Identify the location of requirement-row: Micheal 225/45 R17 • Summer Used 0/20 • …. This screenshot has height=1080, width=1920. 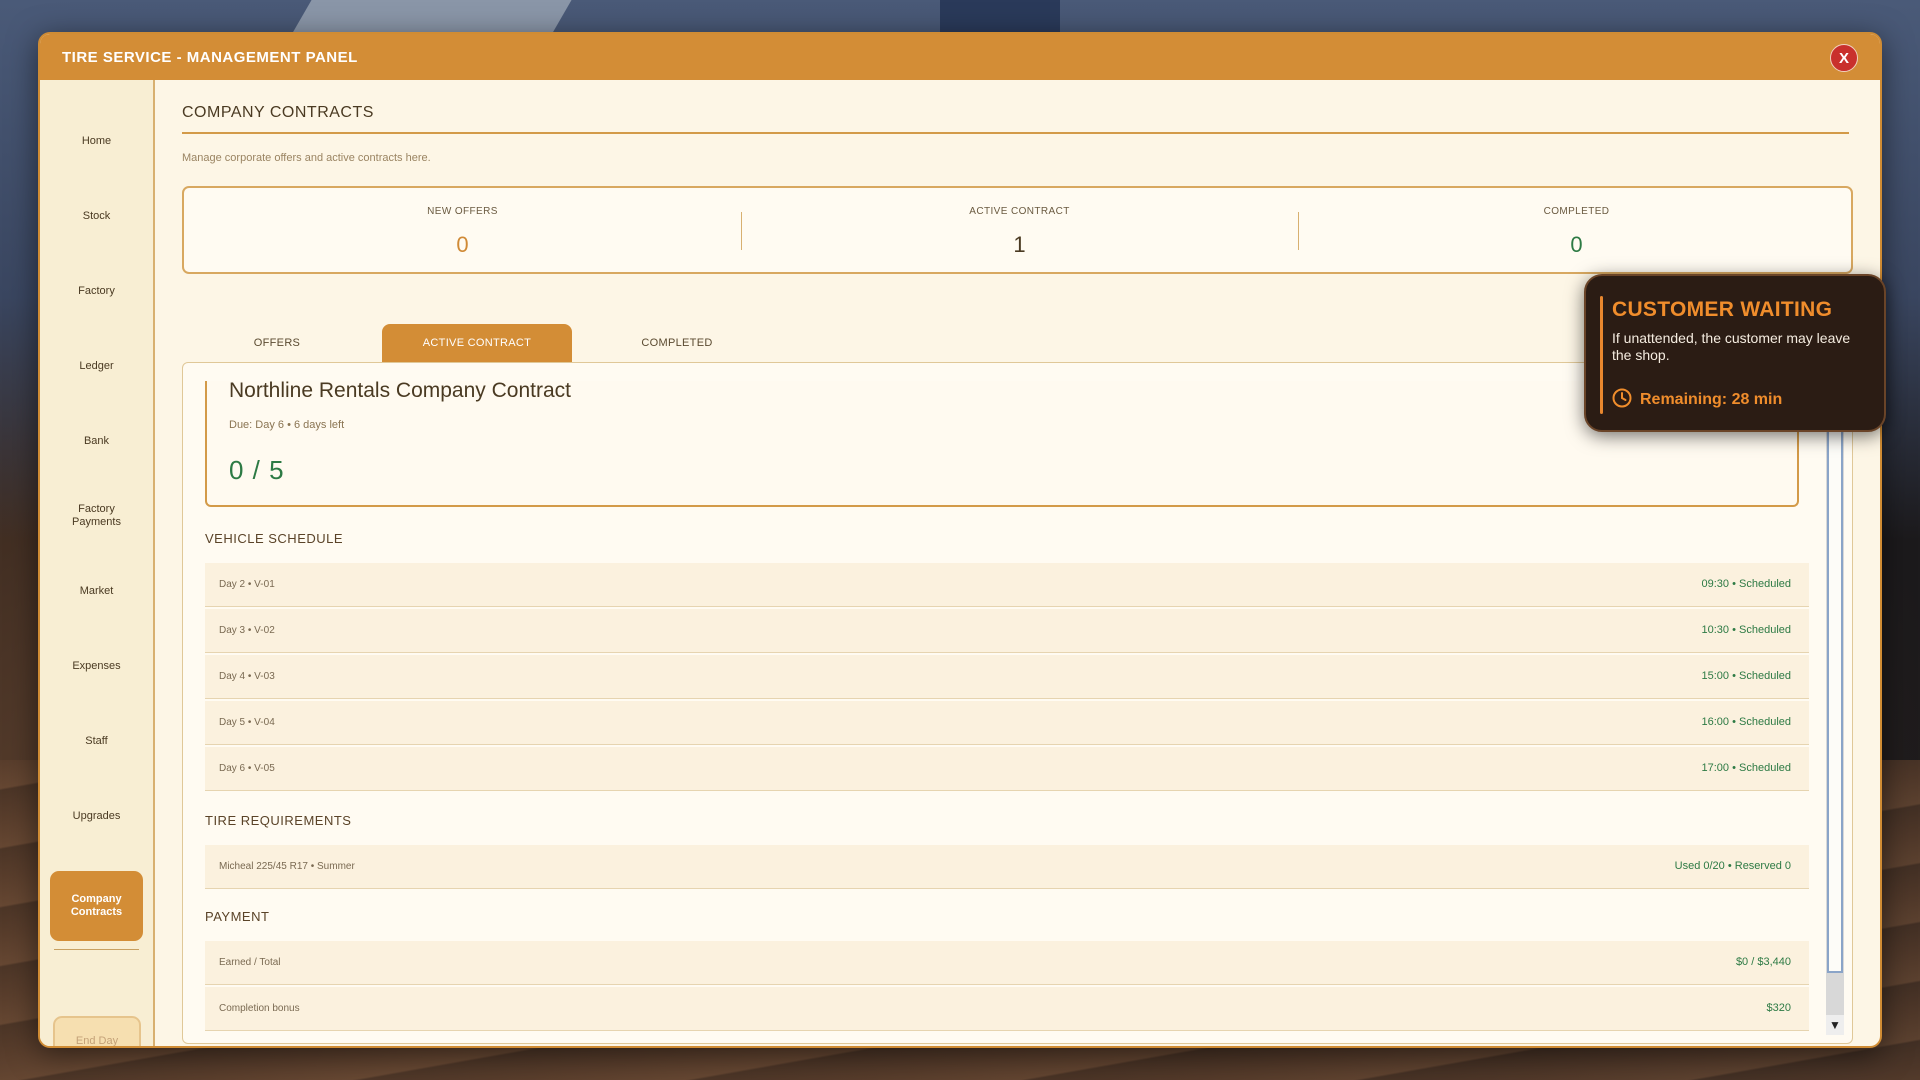
(1007, 867).